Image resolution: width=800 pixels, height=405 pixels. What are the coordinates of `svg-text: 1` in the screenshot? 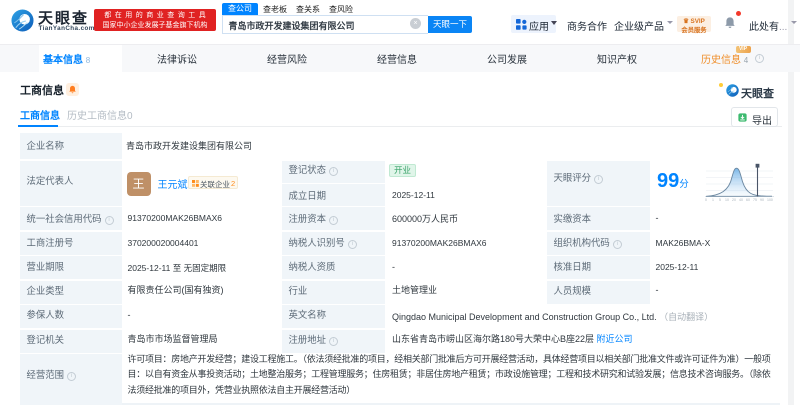 It's located at (713, 200).